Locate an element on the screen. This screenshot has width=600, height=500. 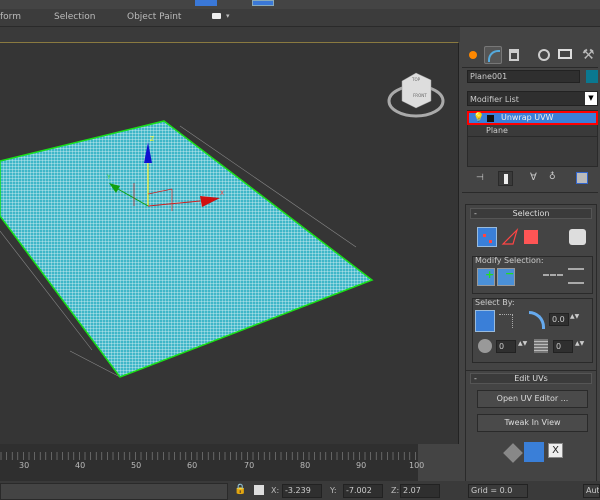
edit-uvs-rollout-header: - Edit UVs is located at coordinates (531, 378).